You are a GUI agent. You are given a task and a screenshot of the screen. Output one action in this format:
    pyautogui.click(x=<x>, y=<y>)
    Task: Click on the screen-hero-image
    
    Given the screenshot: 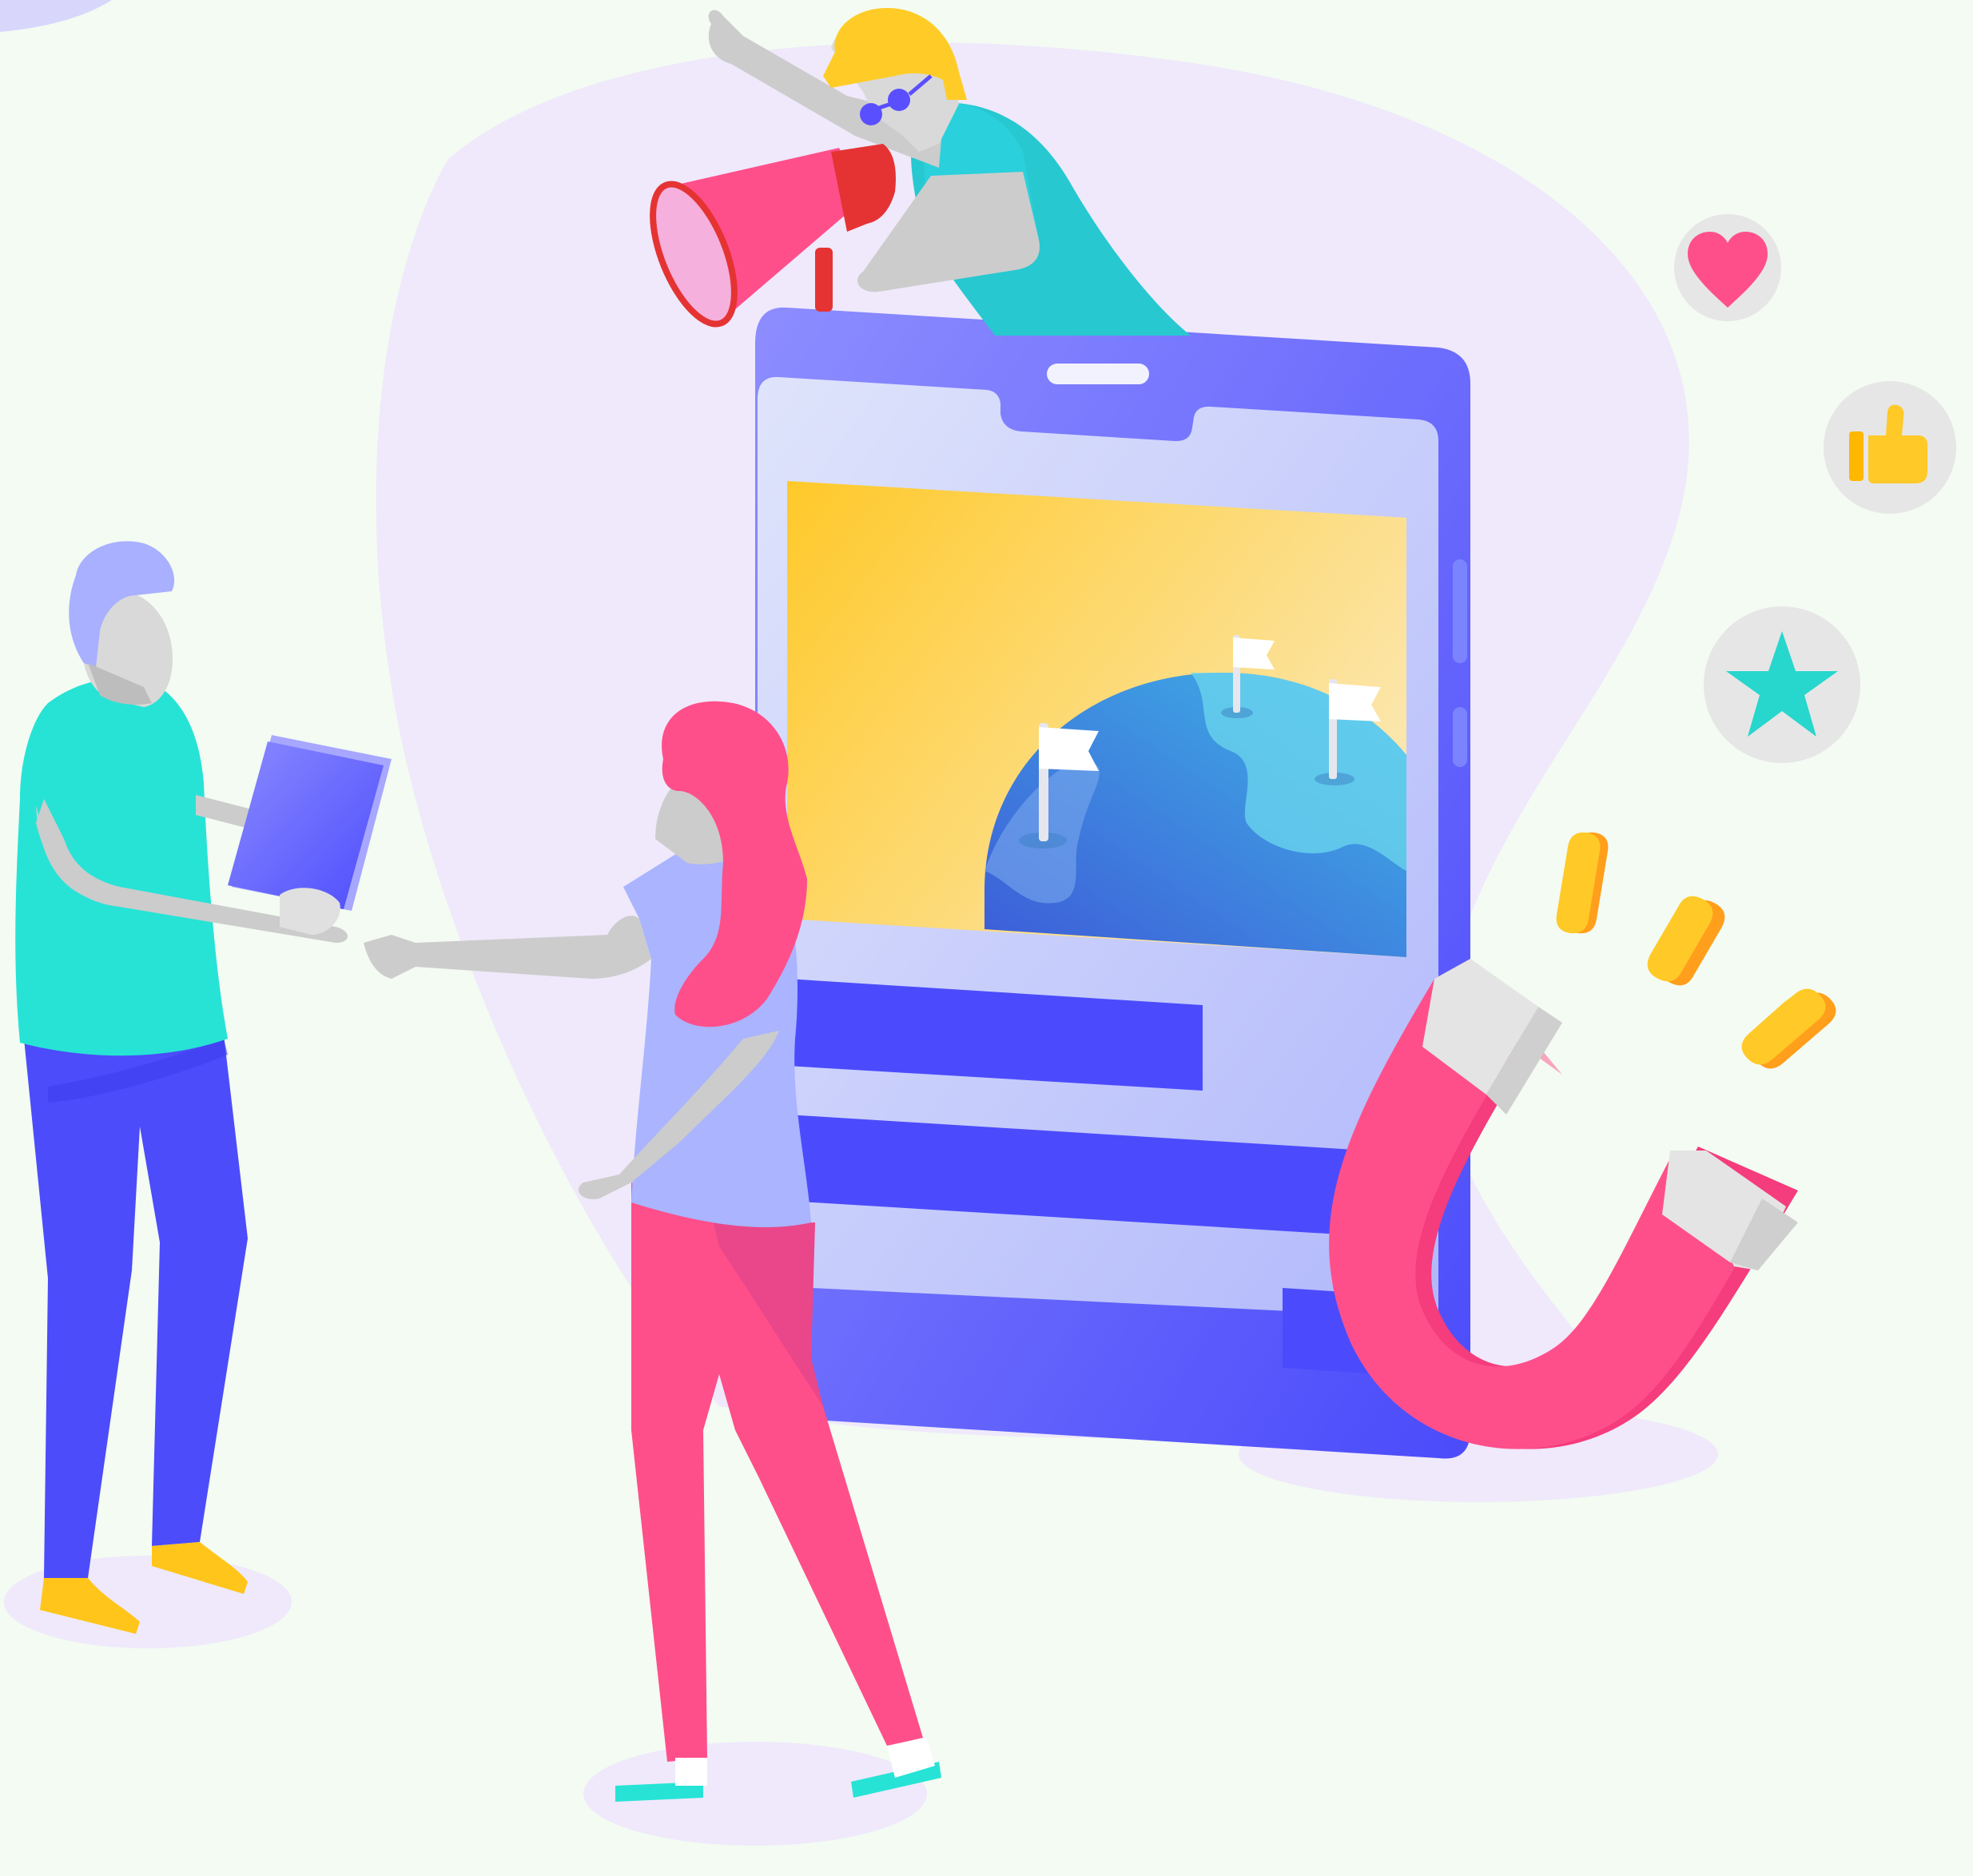 What is the action you would take?
    pyautogui.click(x=1097, y=719)
    